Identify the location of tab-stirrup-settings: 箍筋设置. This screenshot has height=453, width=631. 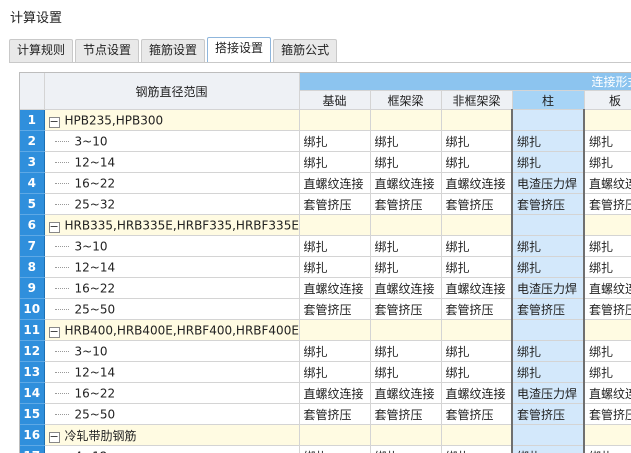
(173, 50).